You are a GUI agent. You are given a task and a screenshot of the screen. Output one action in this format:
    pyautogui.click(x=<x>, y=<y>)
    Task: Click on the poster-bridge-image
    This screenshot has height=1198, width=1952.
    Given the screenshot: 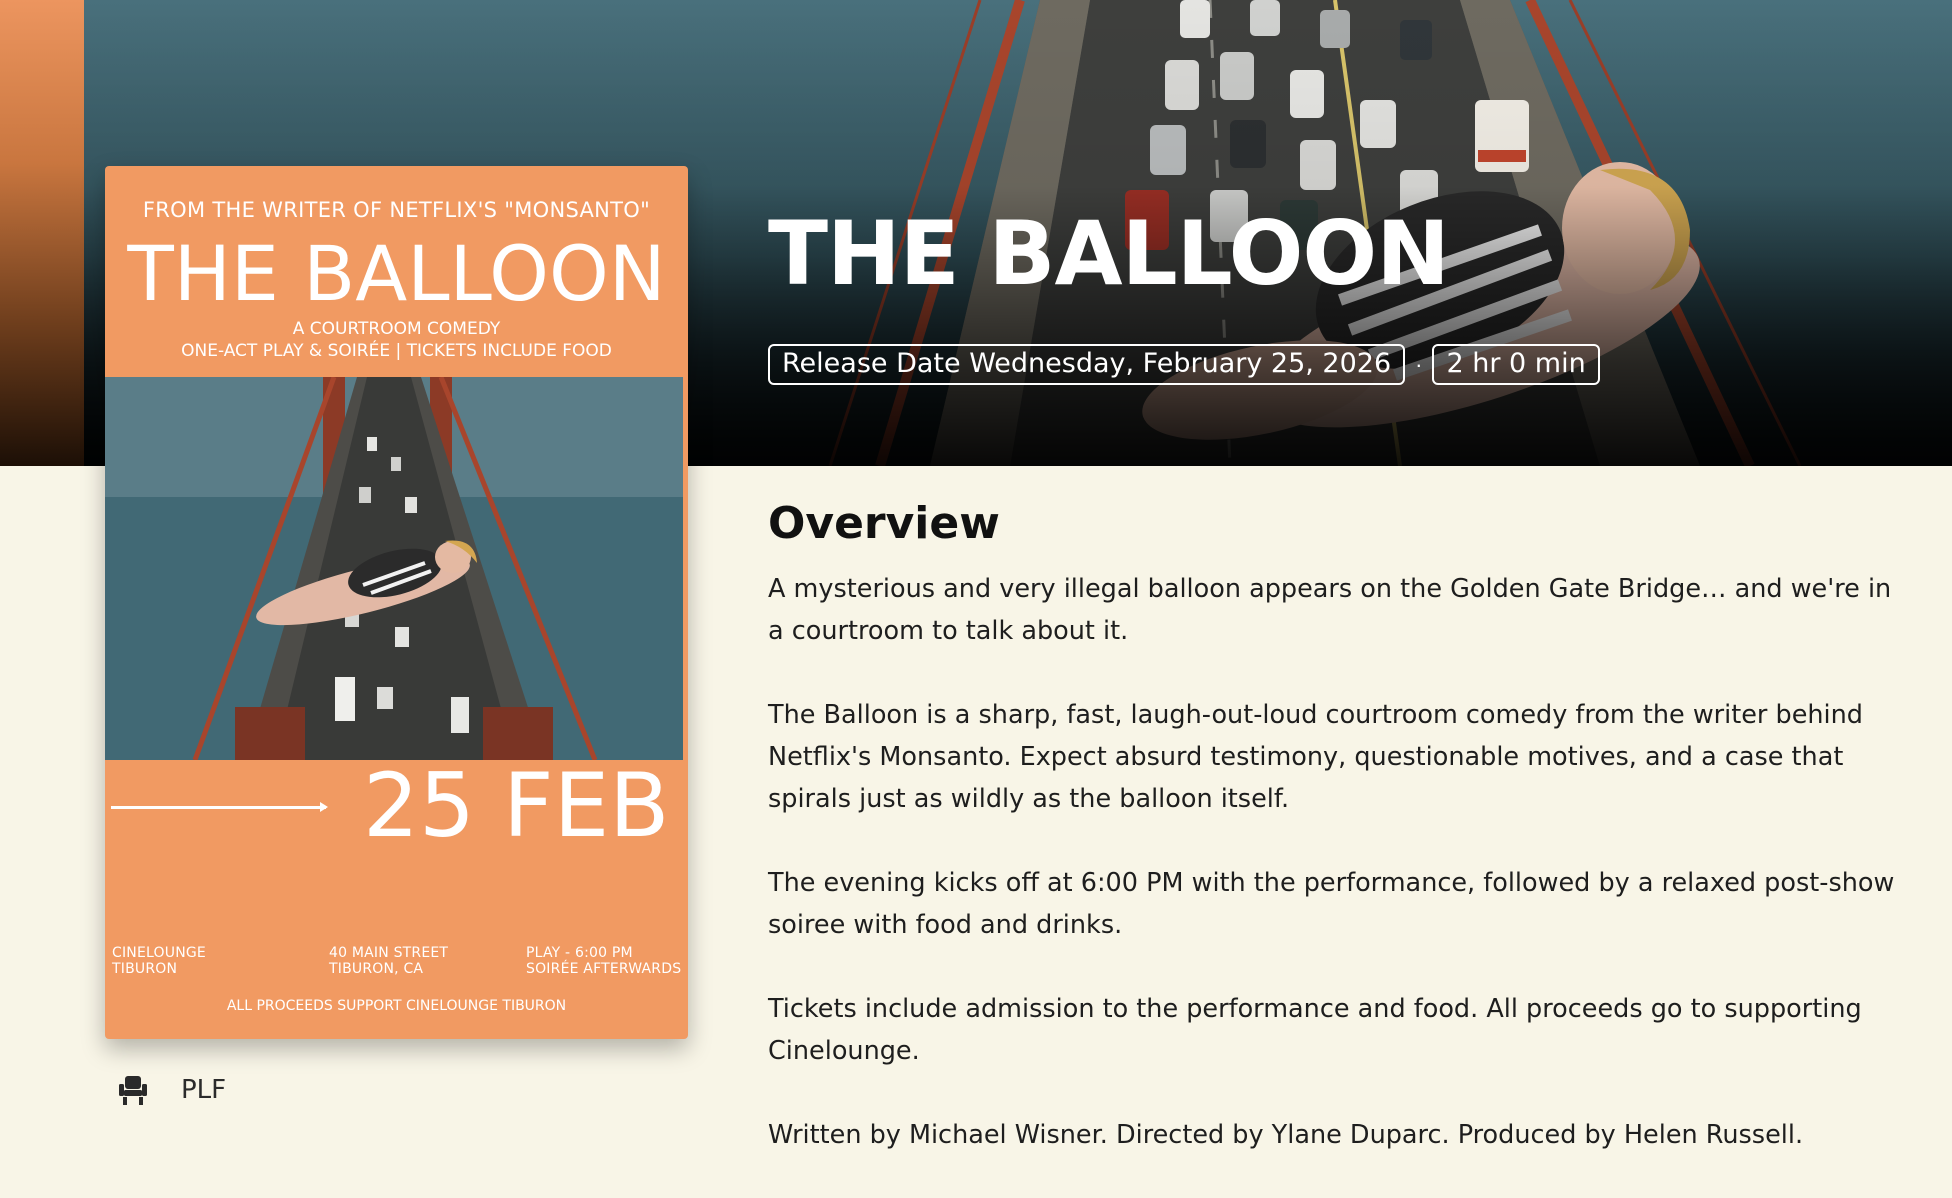 What is the action you would take?
    pyautogui.click(x=394, y=568)
    